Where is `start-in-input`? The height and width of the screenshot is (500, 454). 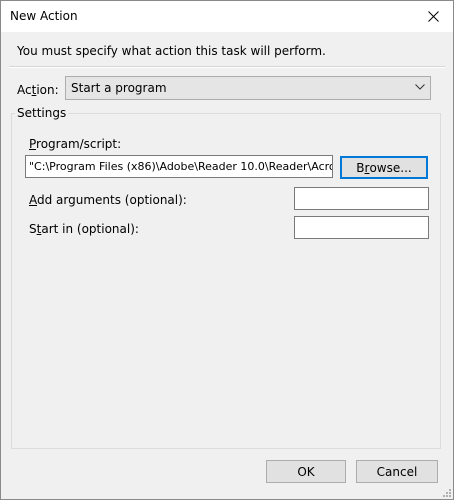
start-in-input is located at coordinates (361, 227).